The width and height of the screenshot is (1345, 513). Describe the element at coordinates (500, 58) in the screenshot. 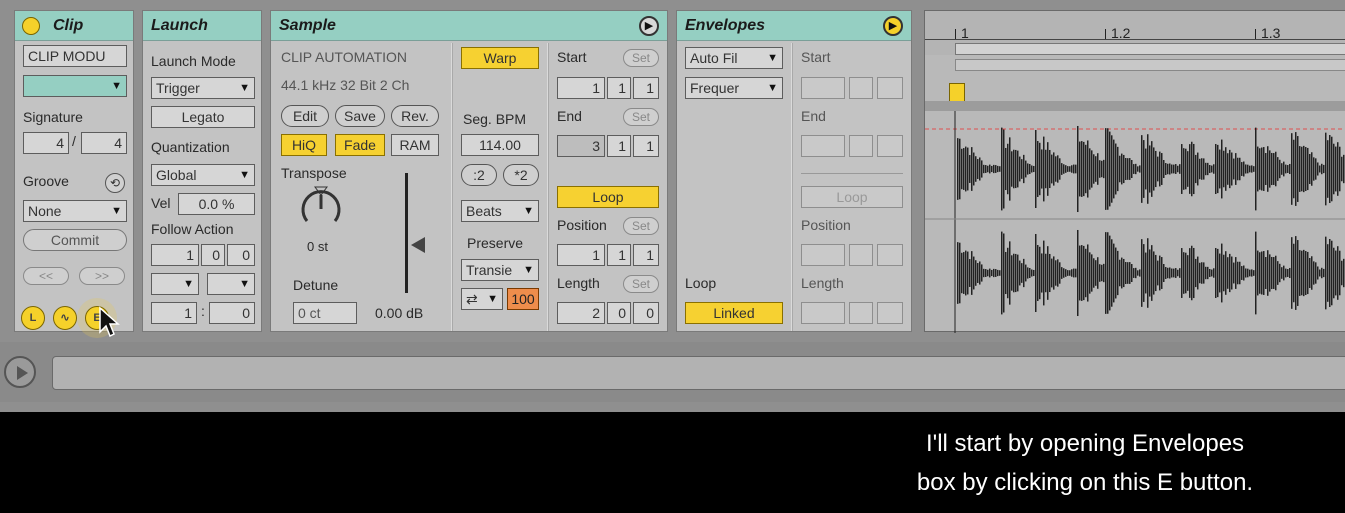

I see `warp-button: Warp` at that location.